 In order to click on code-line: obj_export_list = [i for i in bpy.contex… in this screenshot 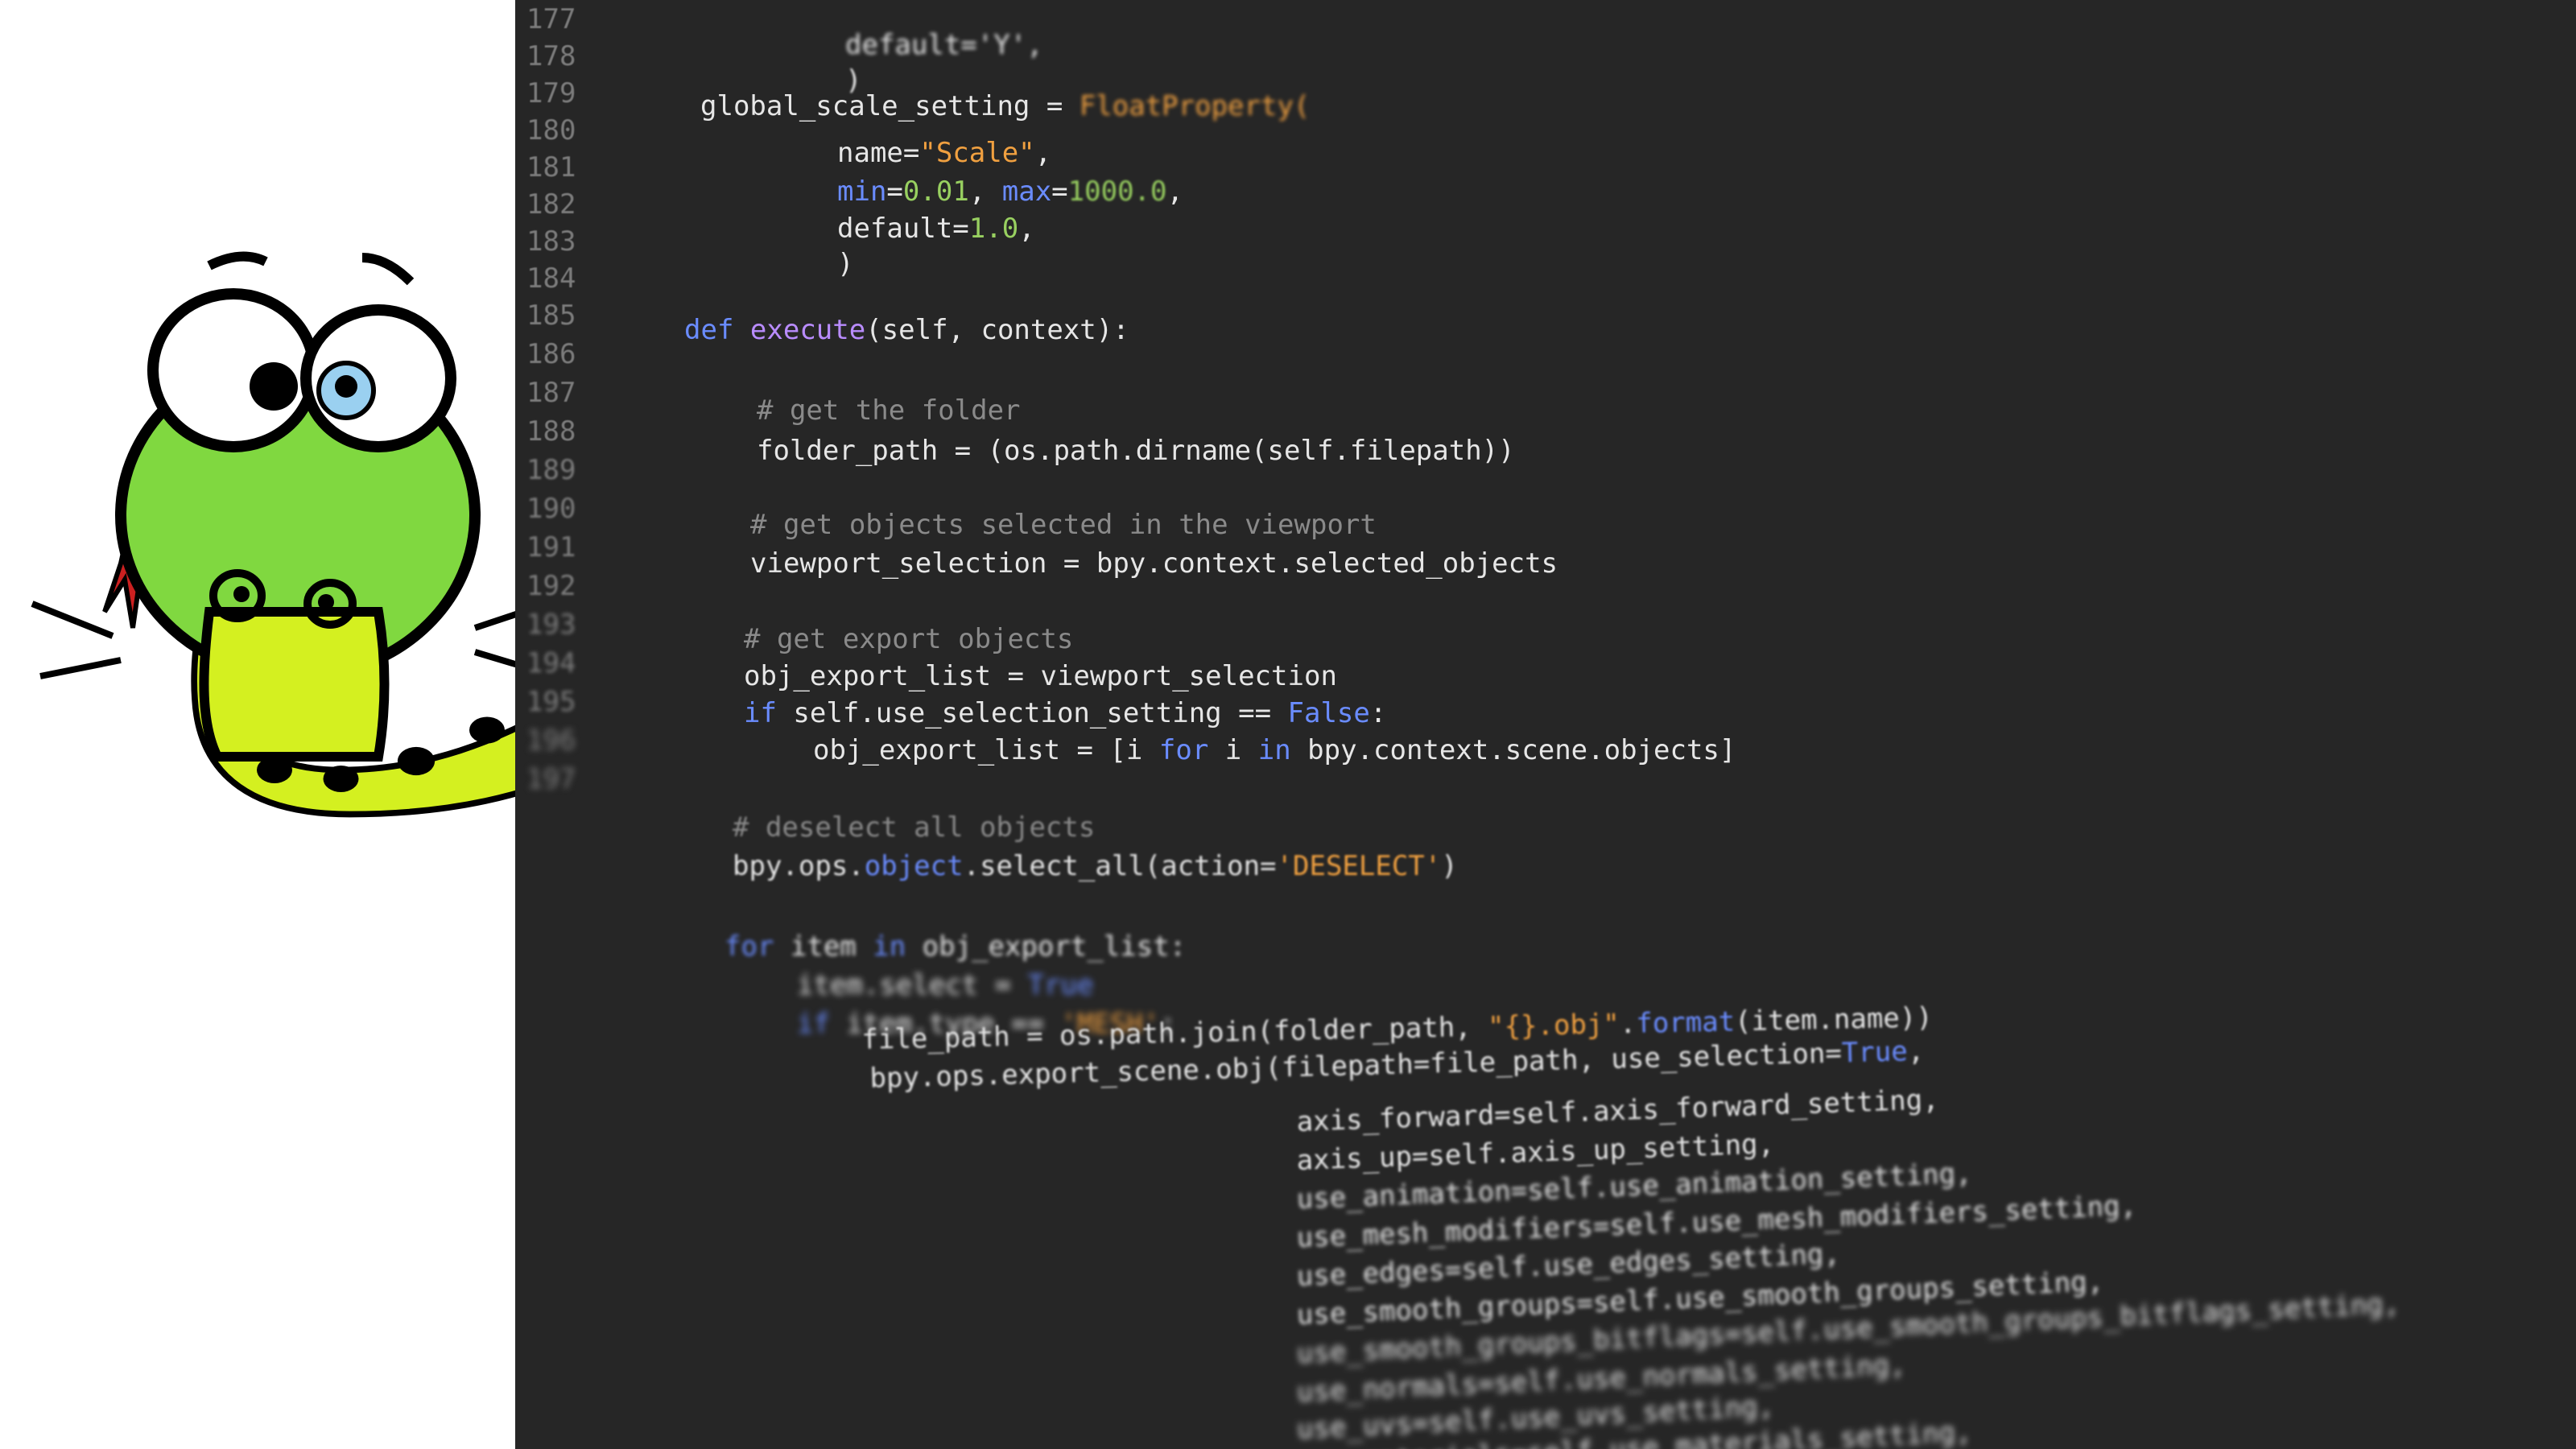, I will do `click(1274, 750)`.